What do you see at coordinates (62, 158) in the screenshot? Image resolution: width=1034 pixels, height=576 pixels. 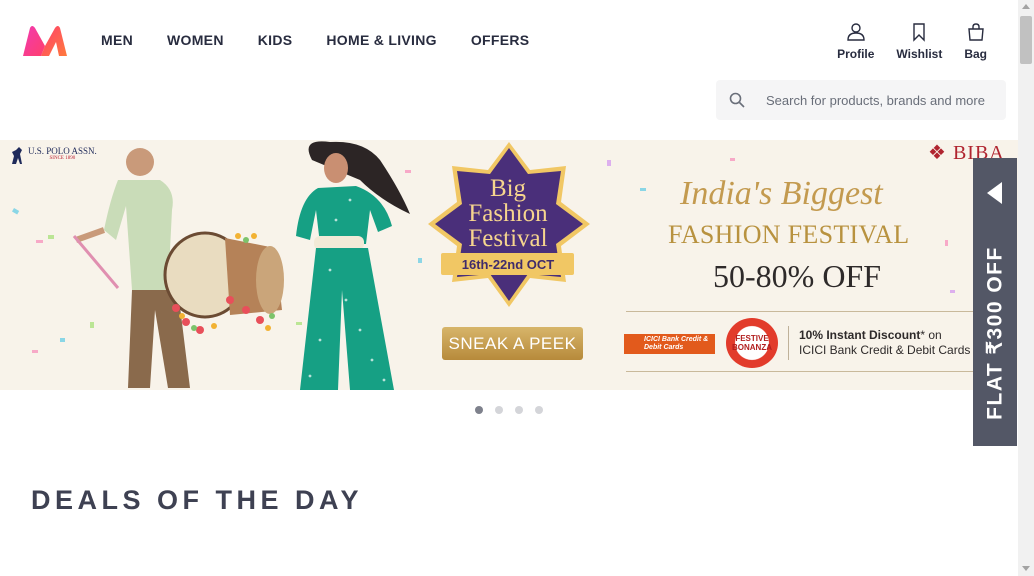 I see `uspa-since: SINCE 1890` at bounding box center [62, 158].